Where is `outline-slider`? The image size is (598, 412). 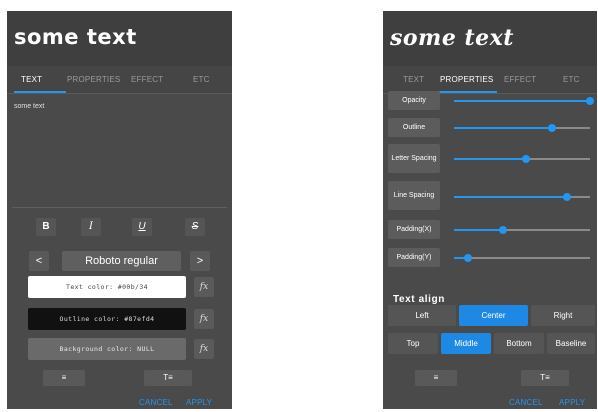
outline-slider is located at coordinates (522, 128).